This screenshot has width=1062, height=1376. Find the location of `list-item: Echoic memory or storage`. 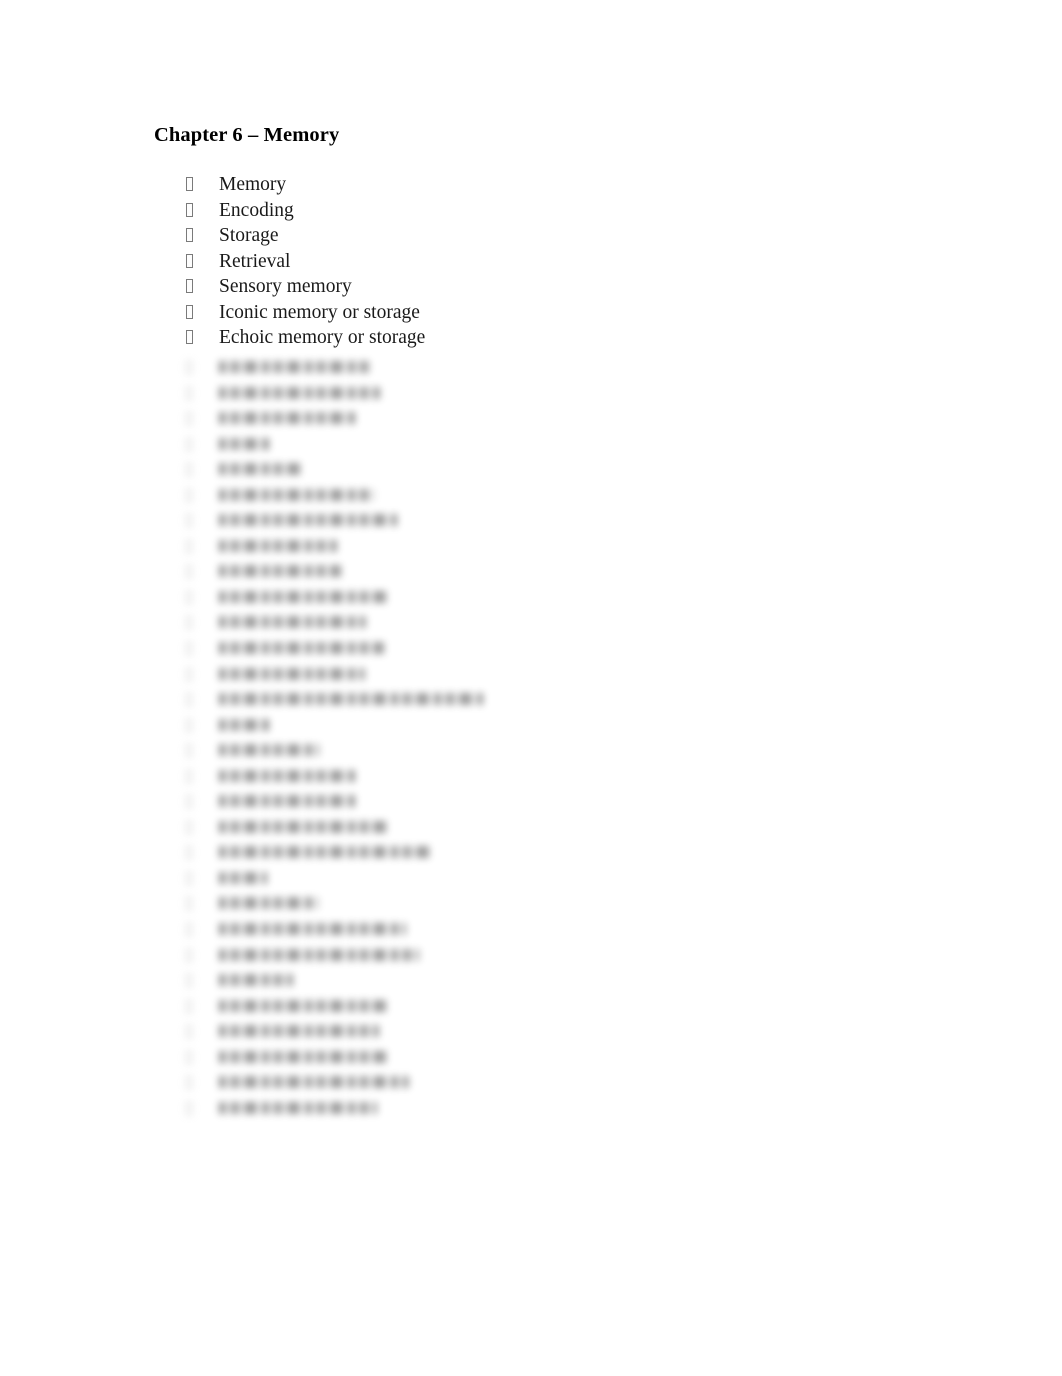

list-item: Echoic memory or storage is located at coordinates (531, 338).